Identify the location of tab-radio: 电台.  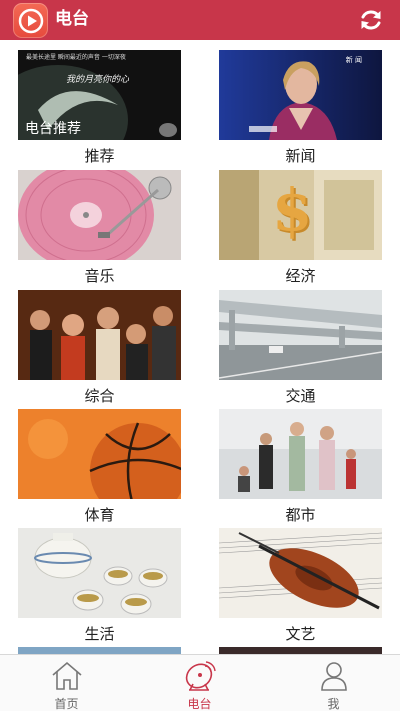
(199, 683).